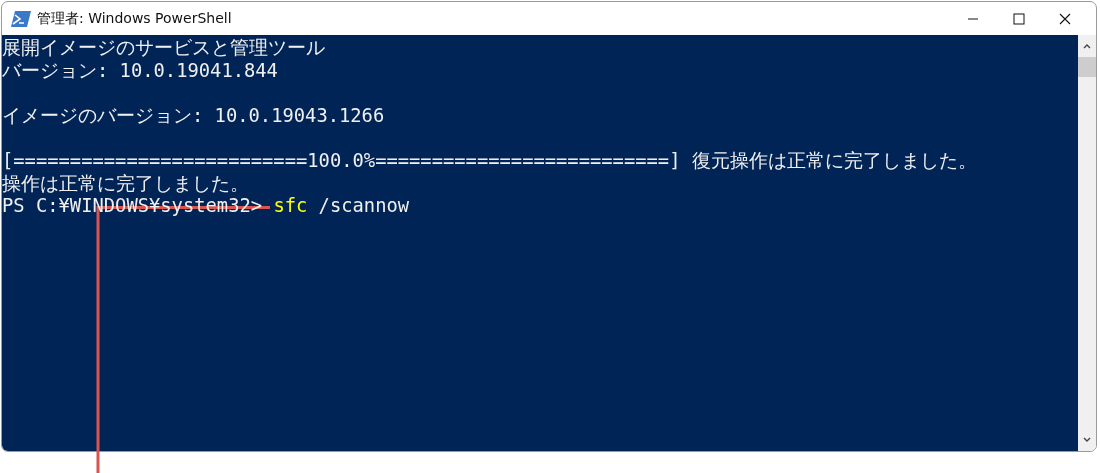 The image size is (1100, 473). Describe the element at coordinates (140, 70) in the screenshot. I see `console-output-line: バージョン: 10.0.19041.844` at that location.